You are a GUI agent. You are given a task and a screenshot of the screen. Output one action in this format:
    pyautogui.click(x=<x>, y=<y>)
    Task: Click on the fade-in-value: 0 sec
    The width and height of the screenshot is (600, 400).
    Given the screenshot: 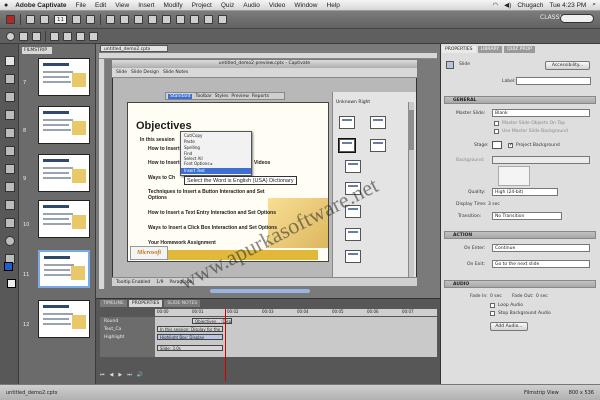 What is the action you would take?
    pyautogui.click(x=496, y=296)
    